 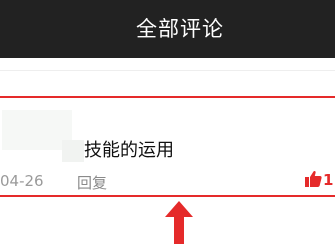 What do you see at coordinates (129, 150) in the screenshot?
I see `comment-text: 技能的运用` at bounding box center [129, 150].